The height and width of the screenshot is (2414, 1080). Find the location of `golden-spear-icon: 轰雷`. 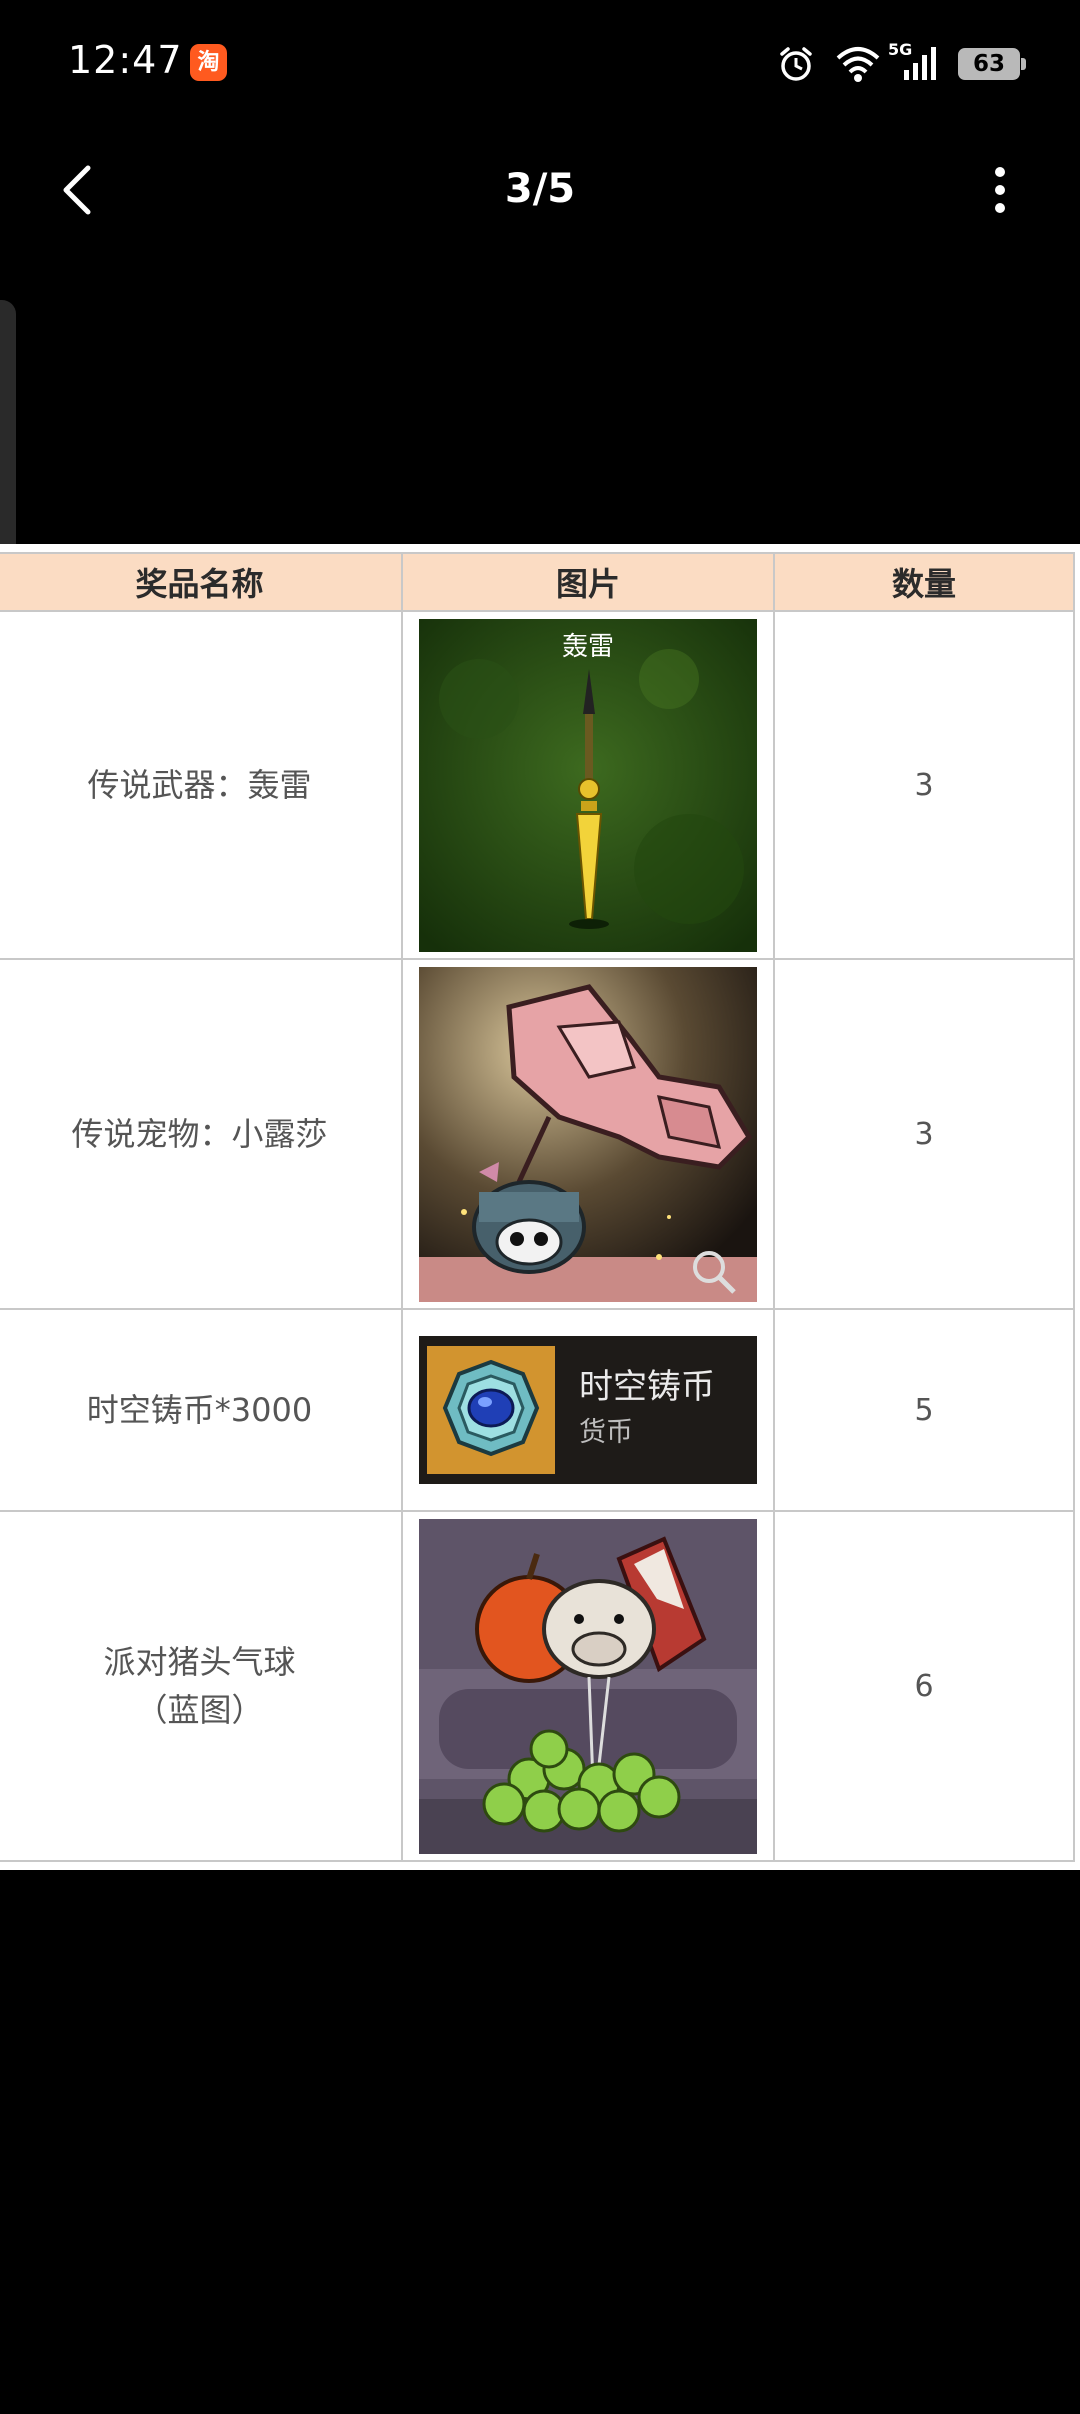

golden-spear-icon: 轰雷 is located at coordinates (588, 785).